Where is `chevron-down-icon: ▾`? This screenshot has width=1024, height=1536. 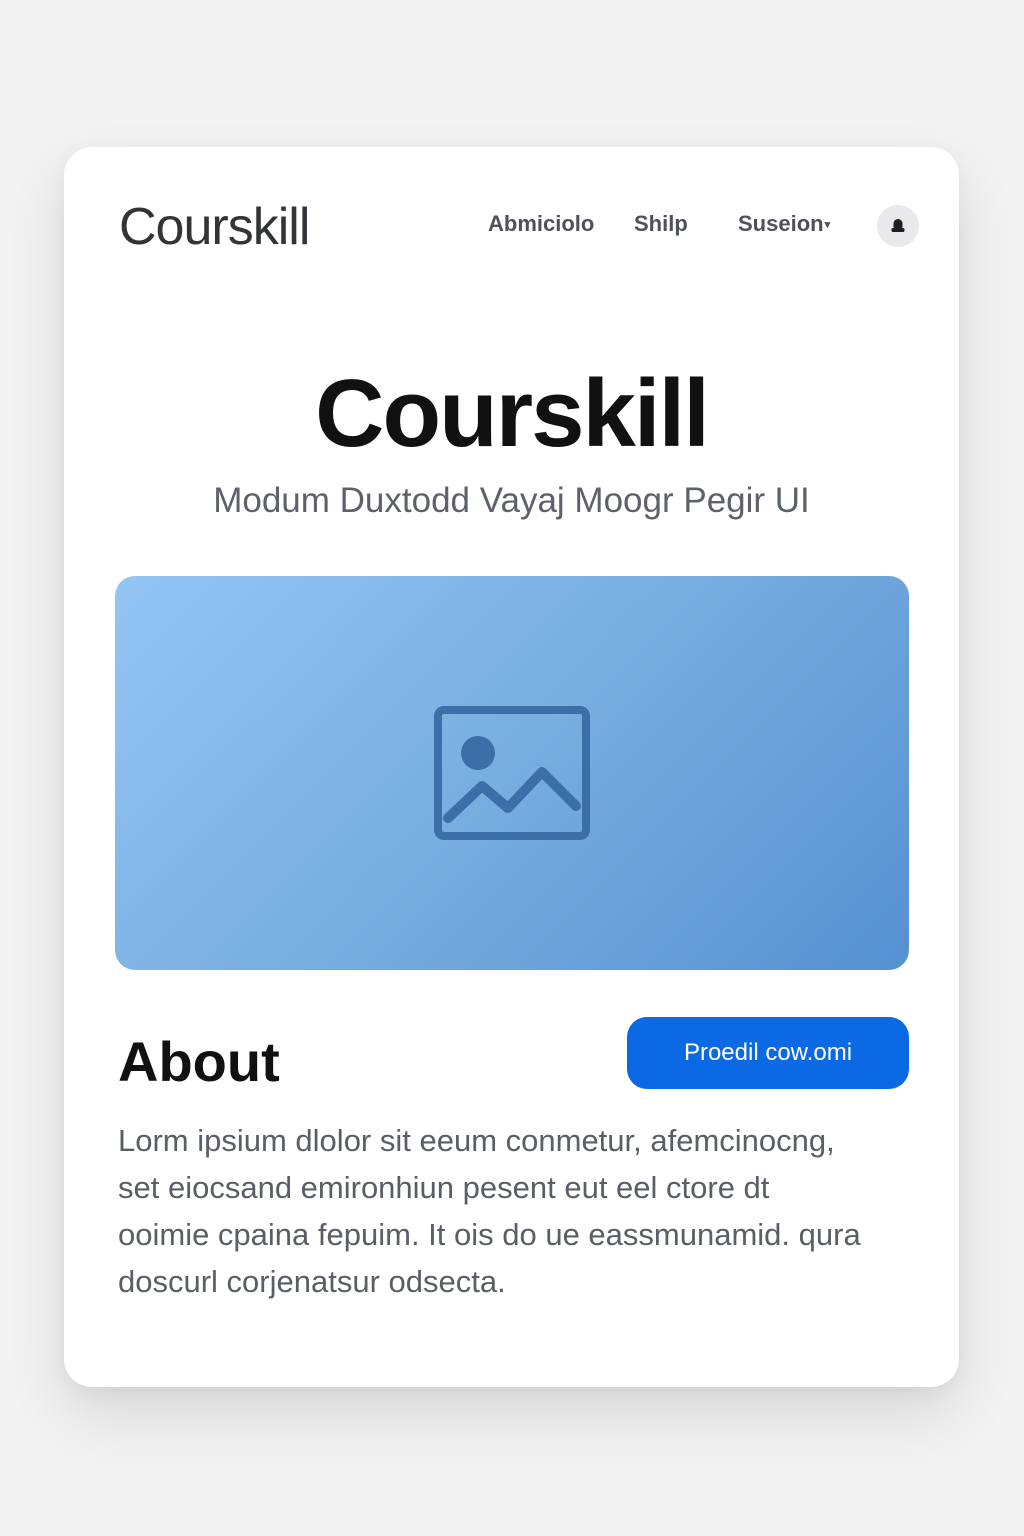
chevron-down-icon: ▾ is located at coordinates (827, 225).